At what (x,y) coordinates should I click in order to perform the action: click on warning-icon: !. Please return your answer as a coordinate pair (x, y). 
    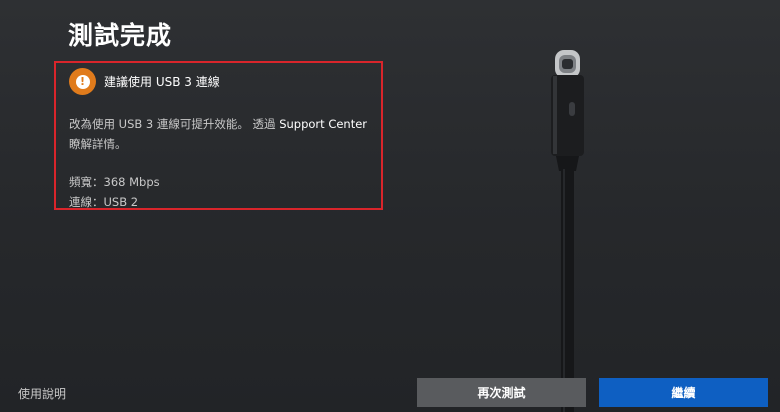
    Looking at the image, I should click on (82, 81).